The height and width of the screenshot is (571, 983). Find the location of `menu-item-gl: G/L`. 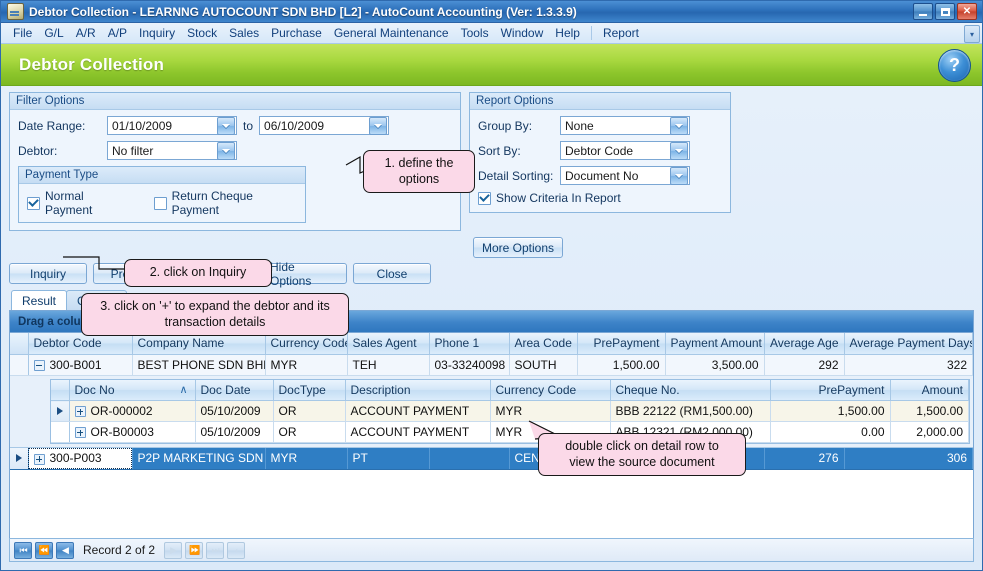

menu-item-gl: G/L is located at coordinates (53, 33).